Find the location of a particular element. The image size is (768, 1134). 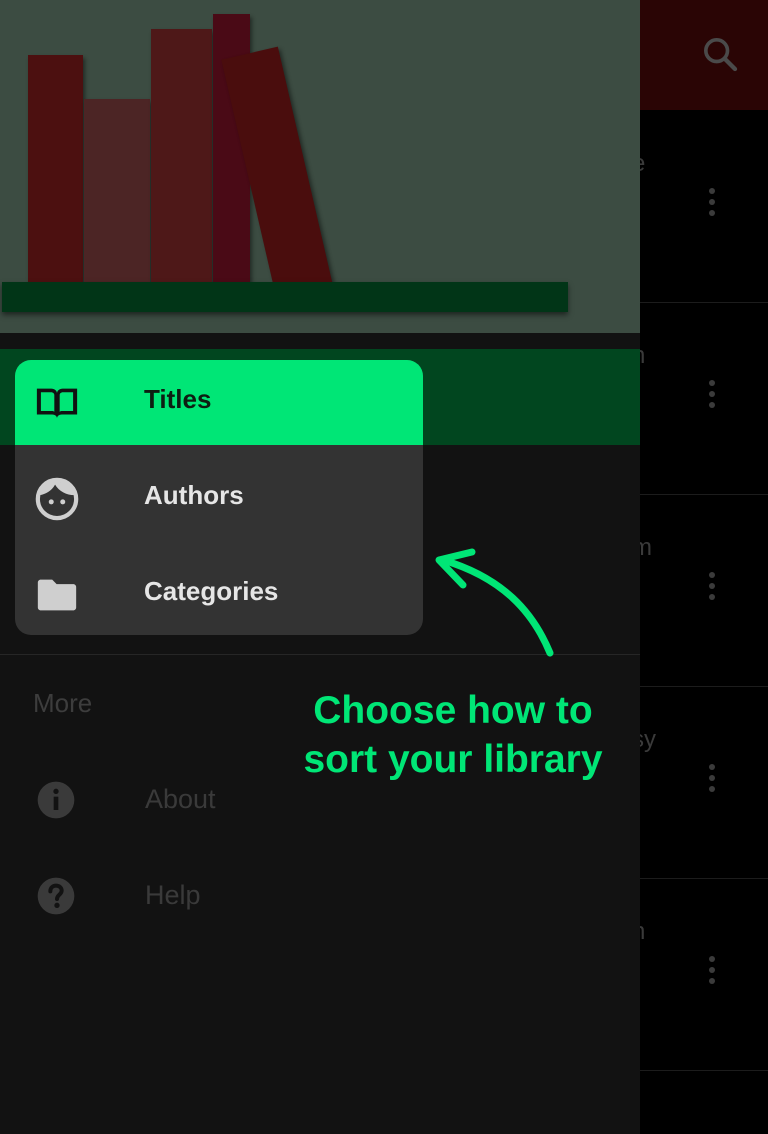

drawer-item-label: About is located at coordinates (180, 799).